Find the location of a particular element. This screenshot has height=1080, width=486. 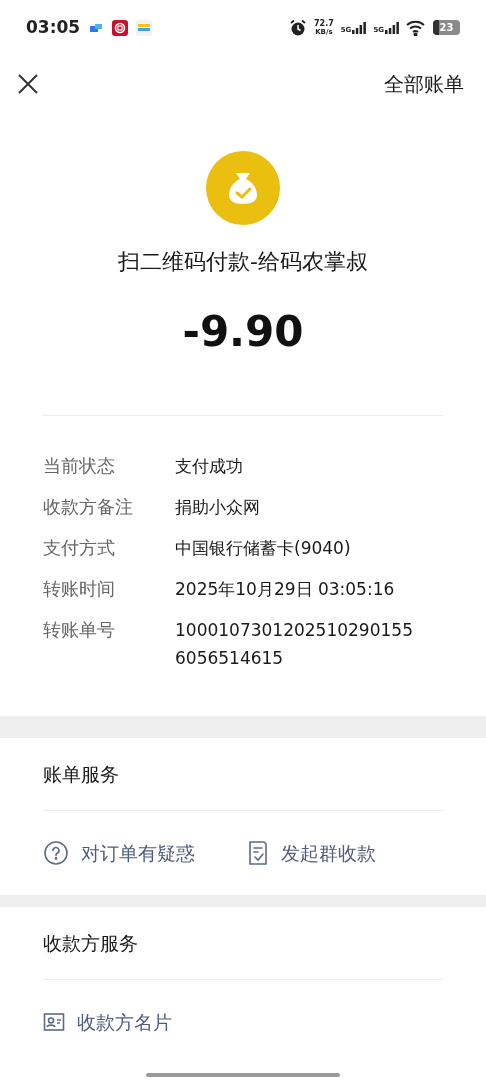

alarm-icon is located at coordinates (298, 27).